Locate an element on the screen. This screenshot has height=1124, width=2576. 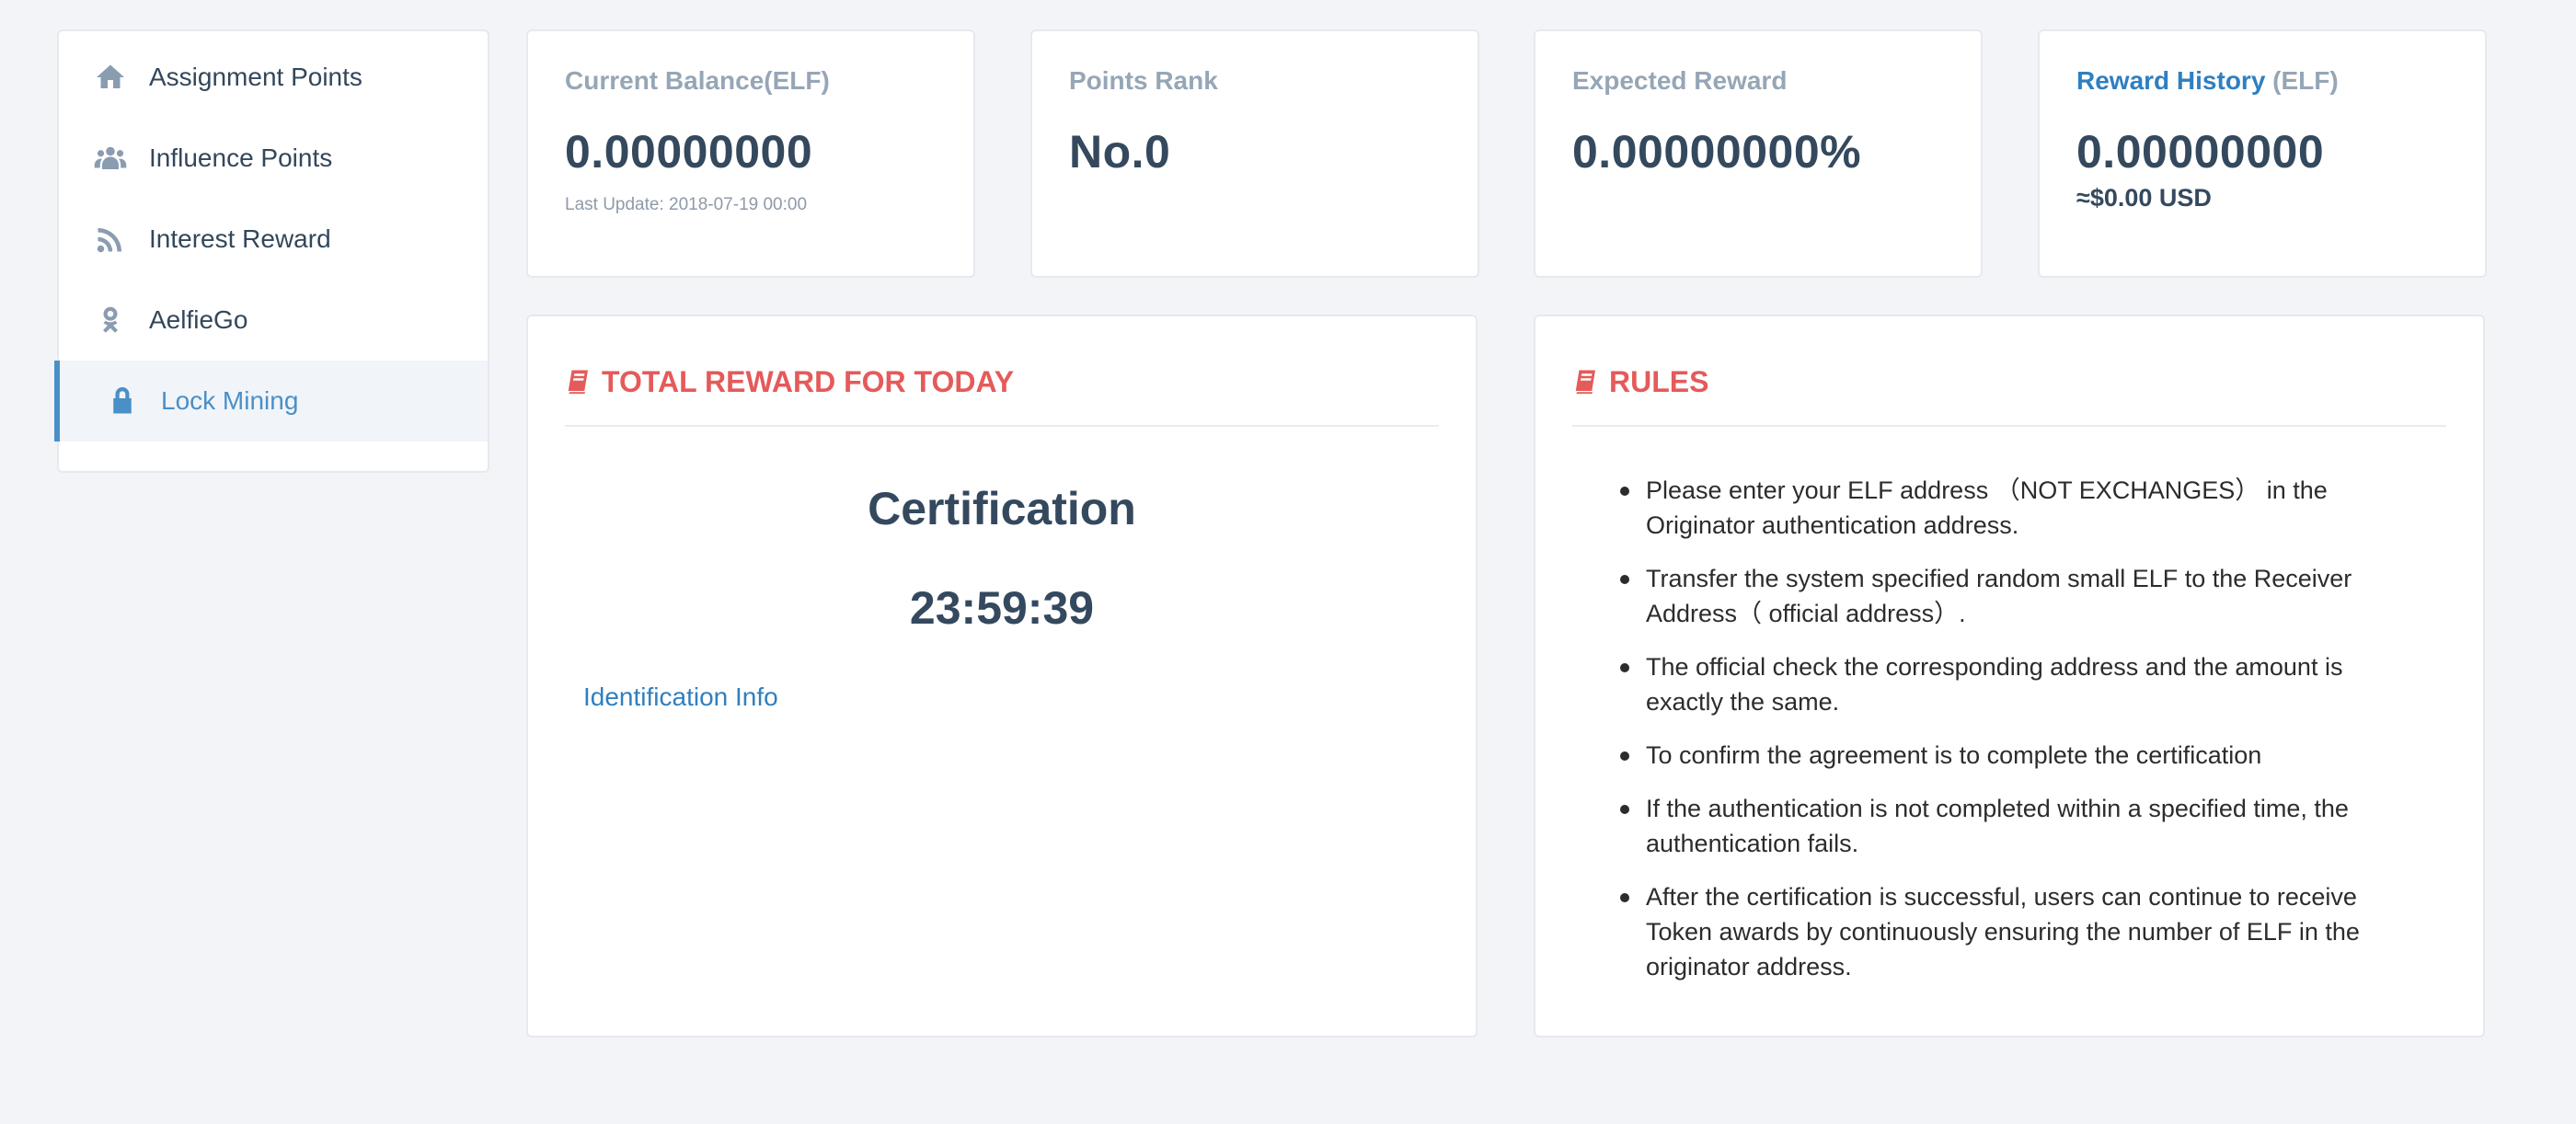
sidebar-item-assignment-points: Assignment Points is located at coordinates (273, 77).